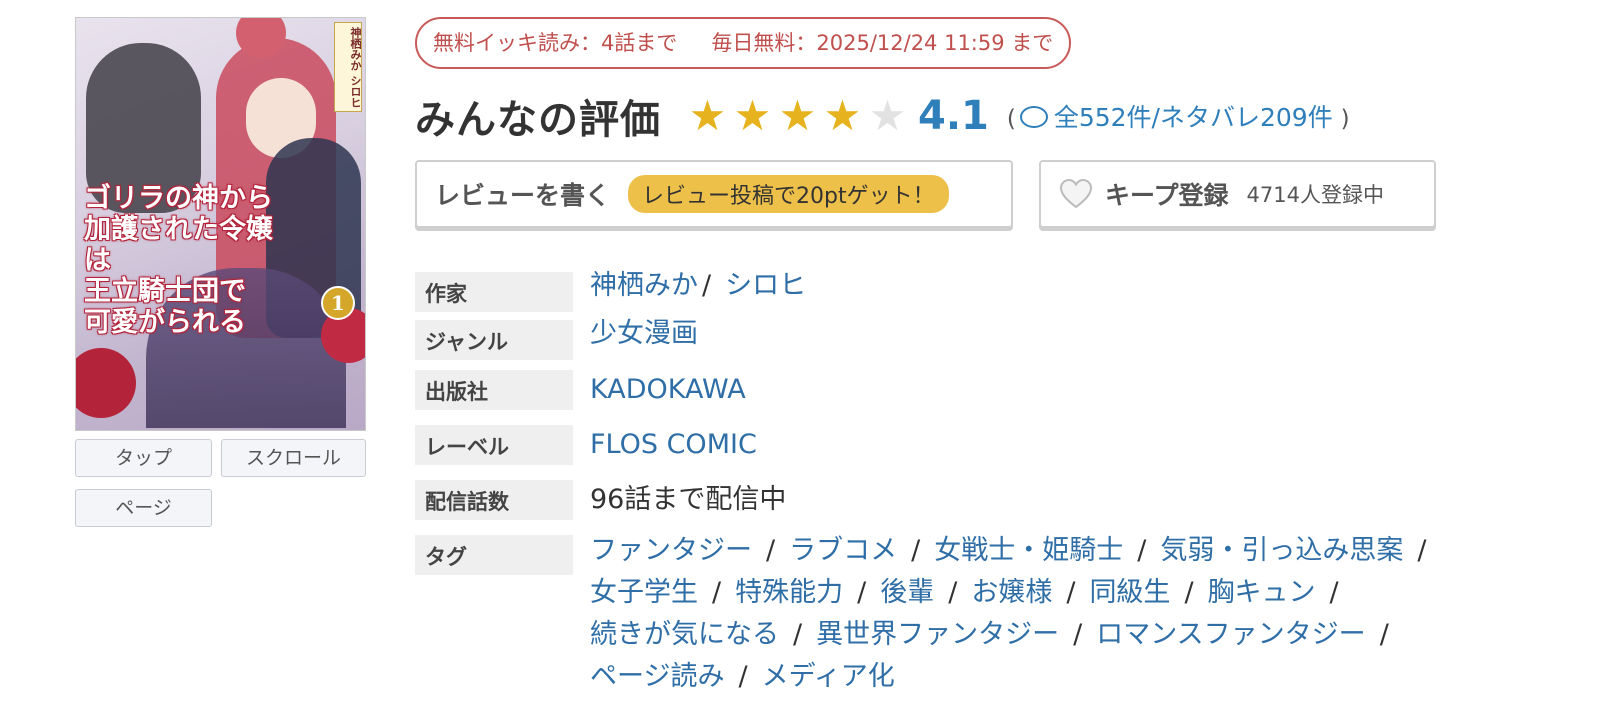 The height and width of the screenshot is (720, 1620). I want to click on tag-link: 女子学生, so click(644, 592).